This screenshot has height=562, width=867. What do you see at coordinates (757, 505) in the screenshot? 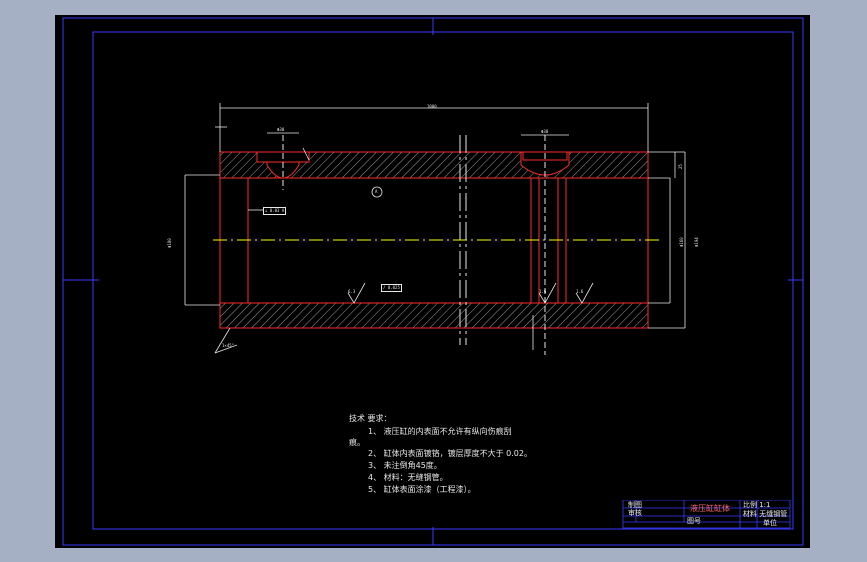
I see `title-block-scale: 比例 1:1` at bounding box center [757, 505].